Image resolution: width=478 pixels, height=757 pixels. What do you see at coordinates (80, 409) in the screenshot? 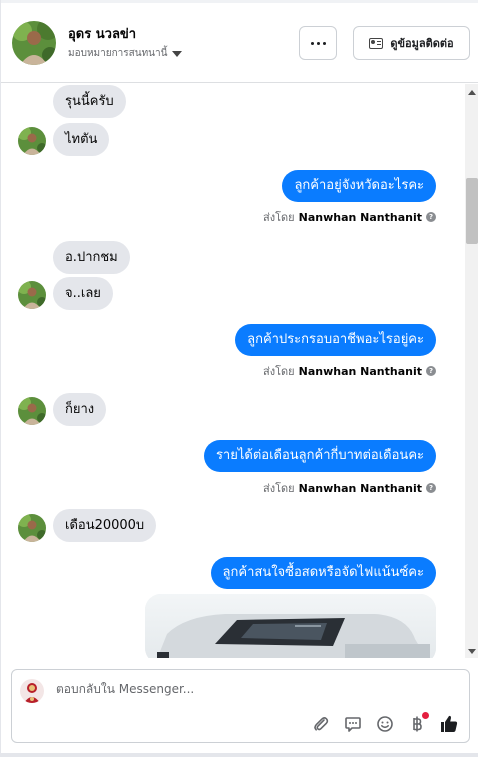
I see `incoming-message: ก็ยาง` at bounding box center [80, 409].